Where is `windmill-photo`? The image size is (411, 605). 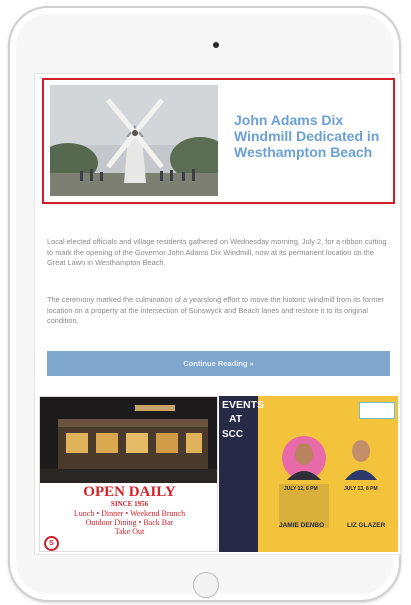 windmill-photo is located at coordinates (134, 140).